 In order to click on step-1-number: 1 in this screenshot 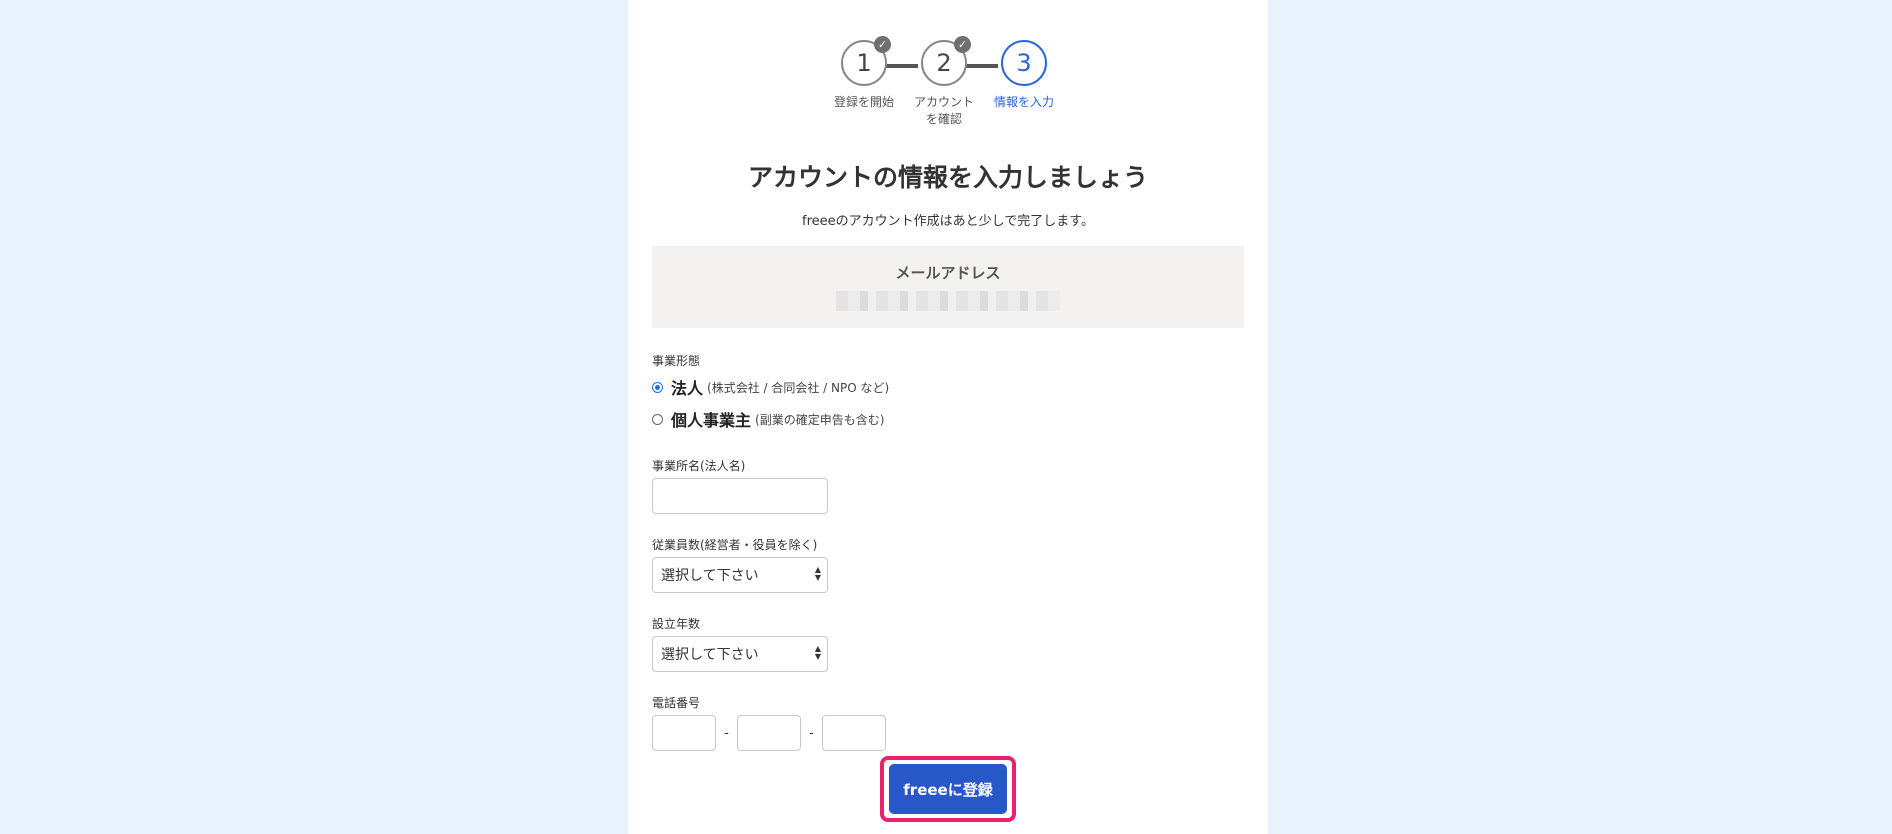, I will do `click(864, 63)`.